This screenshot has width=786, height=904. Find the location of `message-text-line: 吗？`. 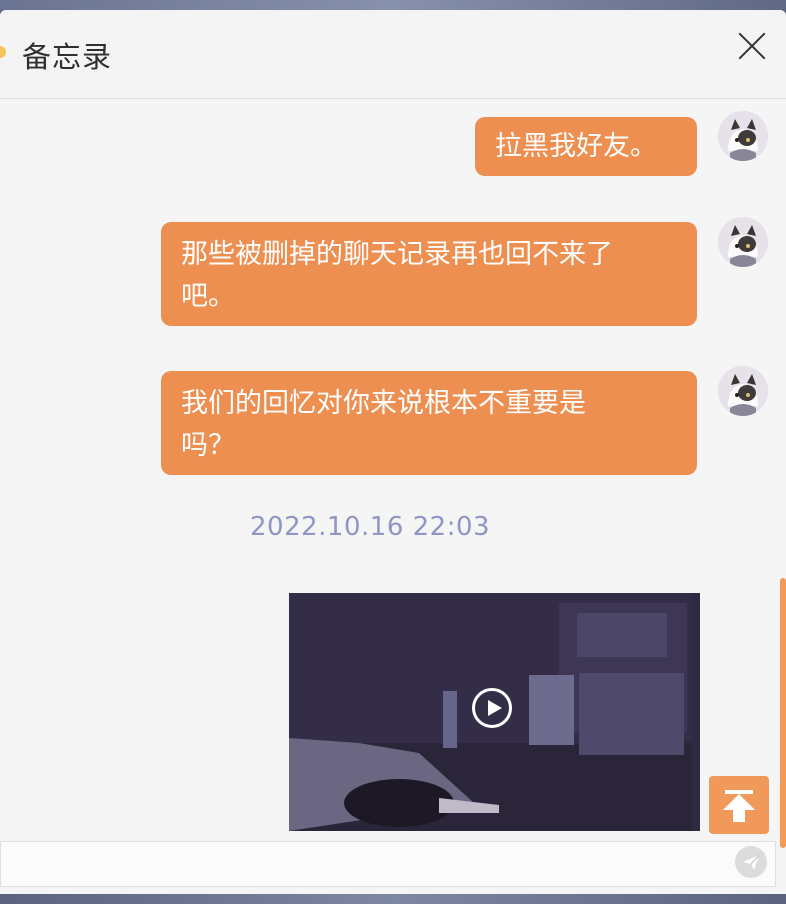

message-text-line: 吗？ is located at coordinates (208, 445).